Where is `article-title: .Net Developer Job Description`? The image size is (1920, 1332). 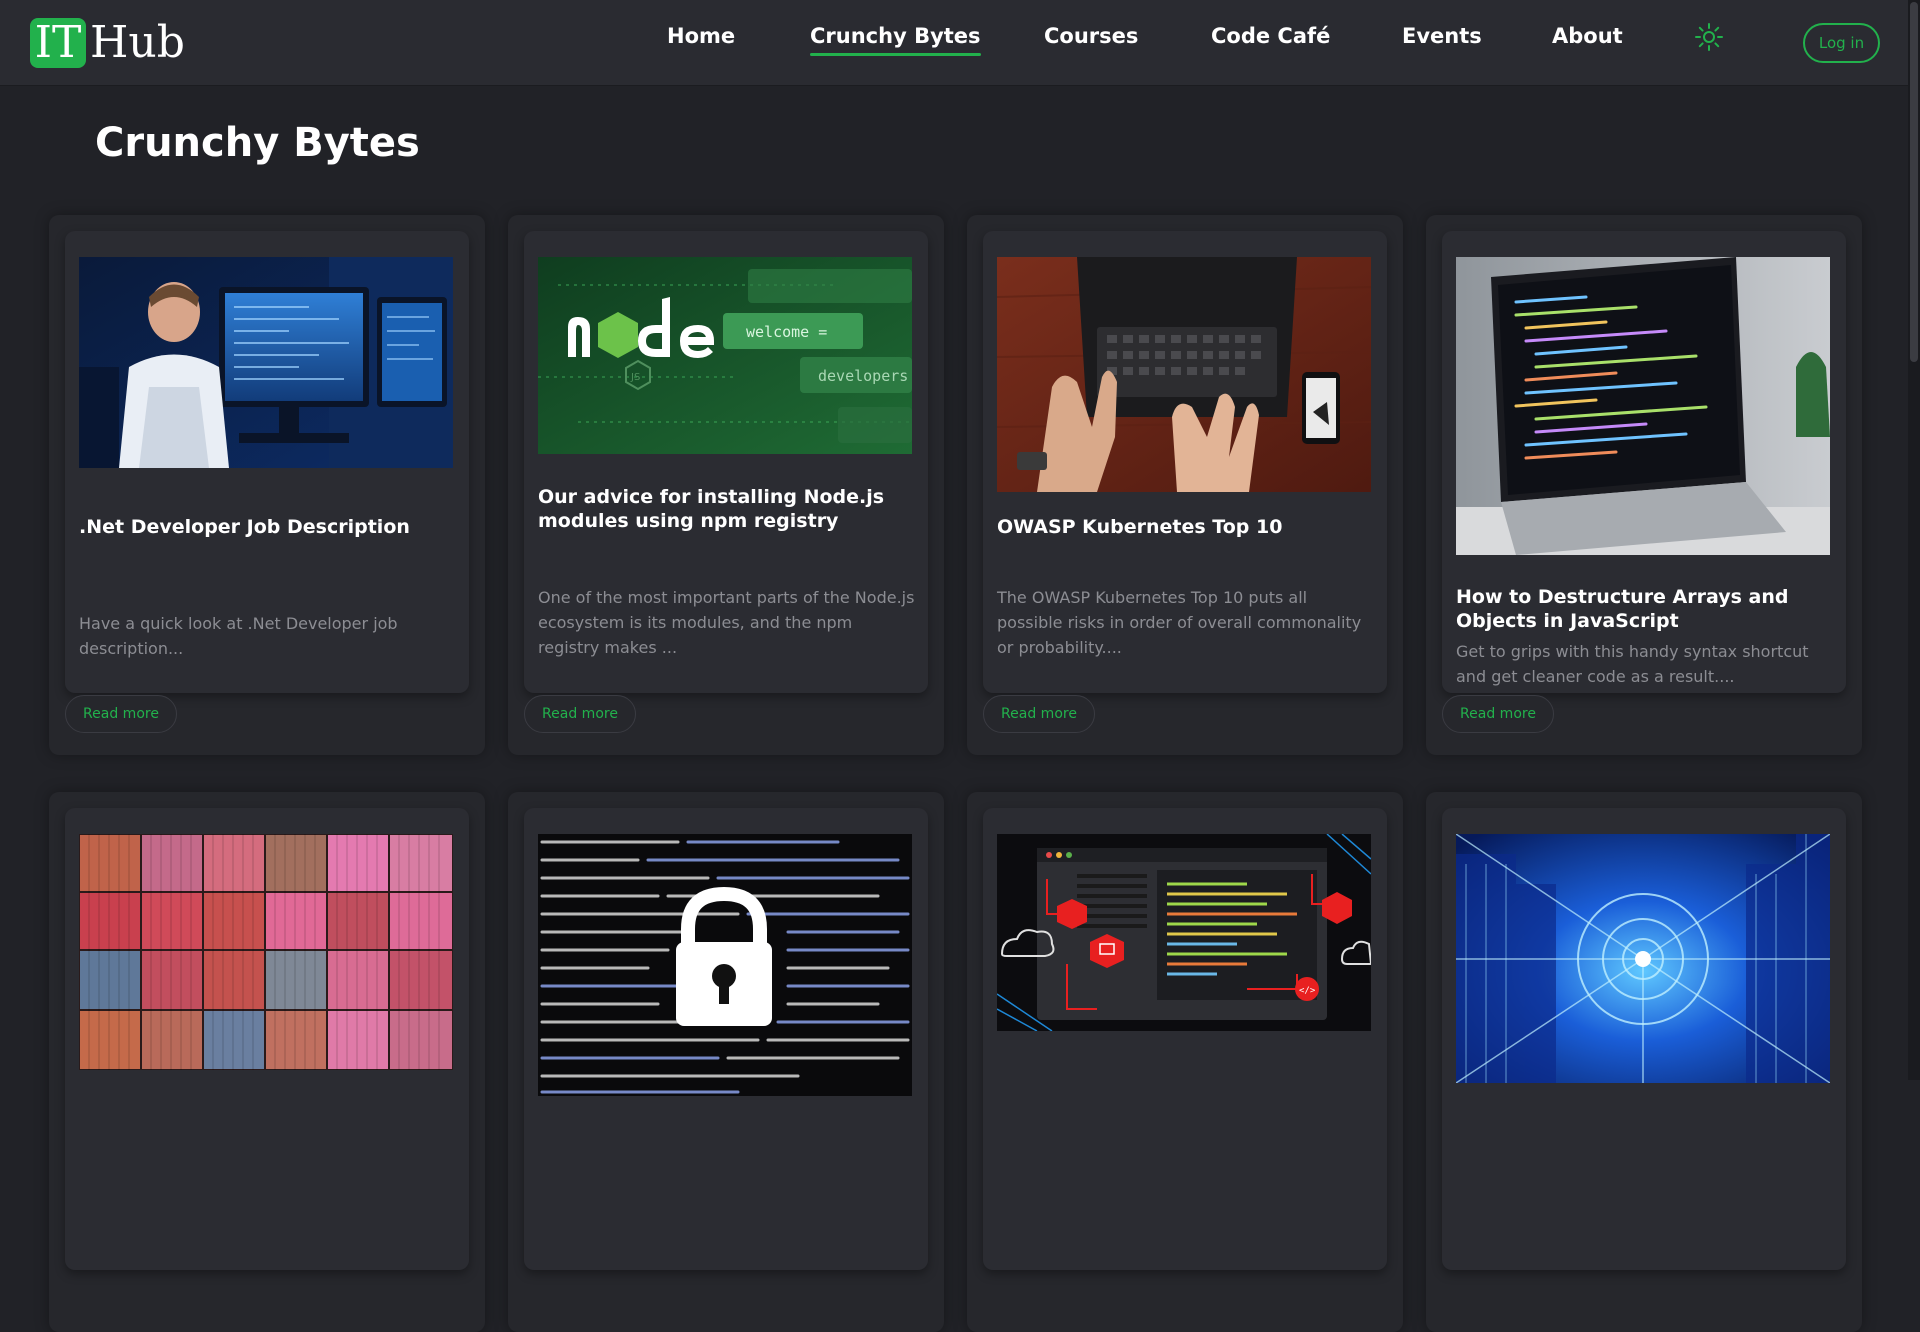
article-title: .Net Developer Job Description is located at coordinates (268, 527).